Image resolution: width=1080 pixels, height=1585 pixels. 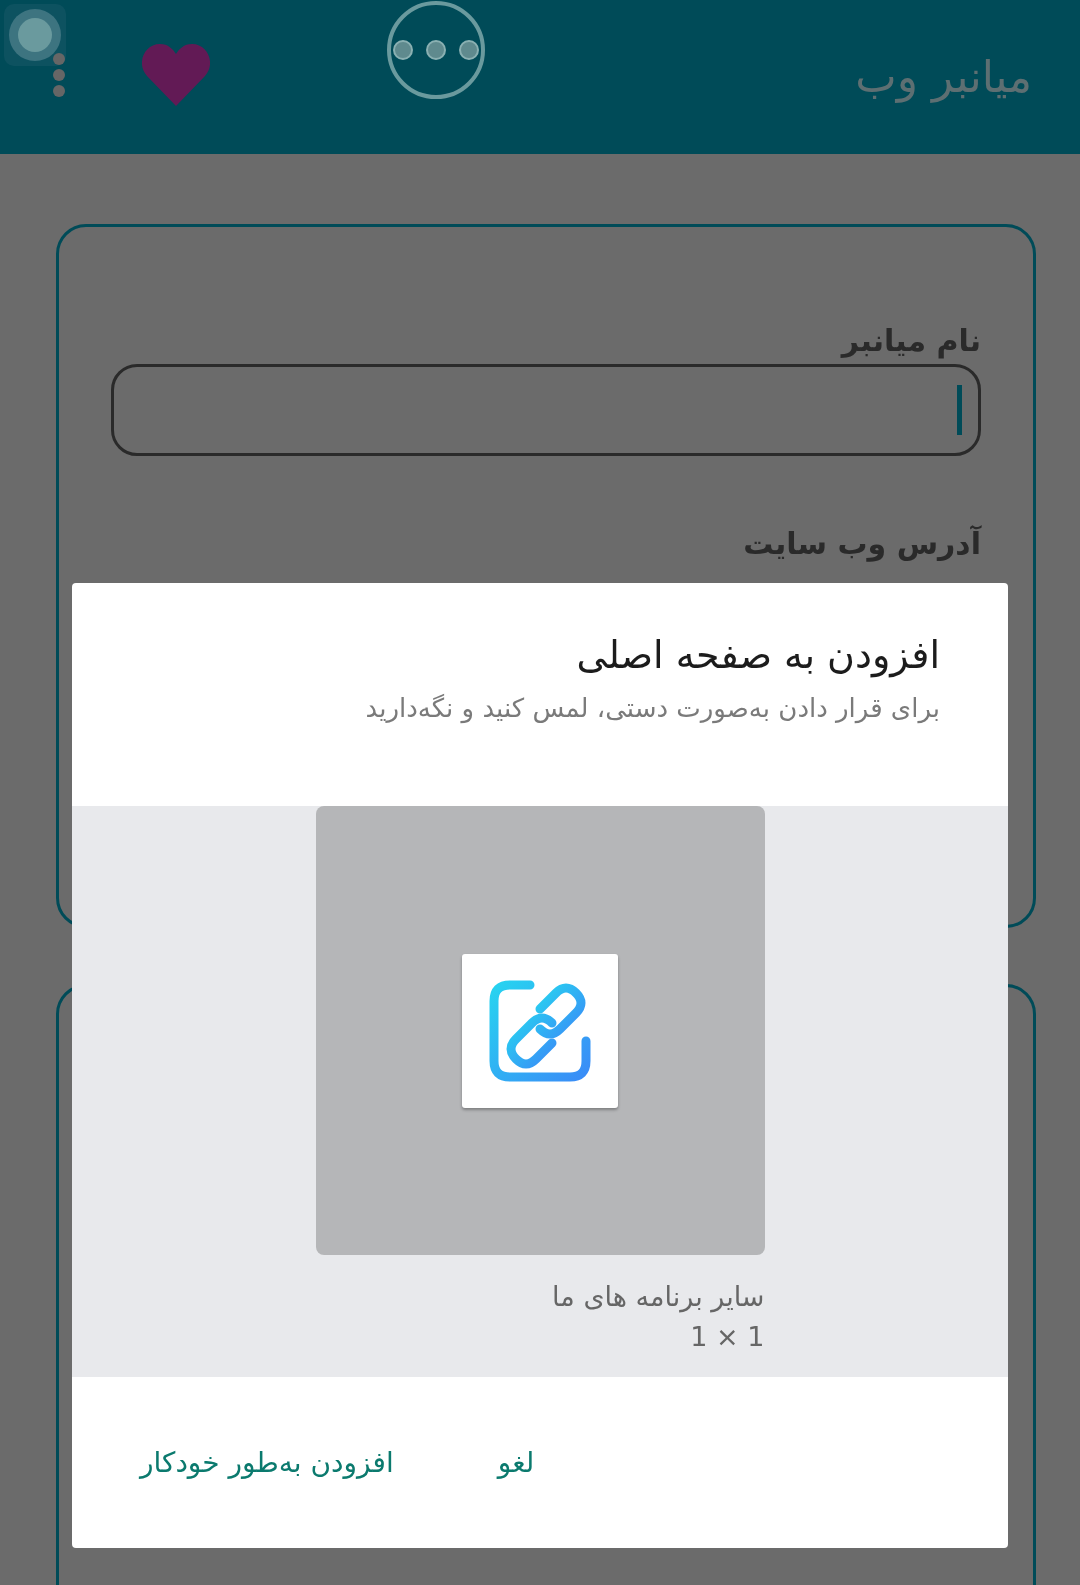 I want to click on link-icon, so click(x=540, y=1030).